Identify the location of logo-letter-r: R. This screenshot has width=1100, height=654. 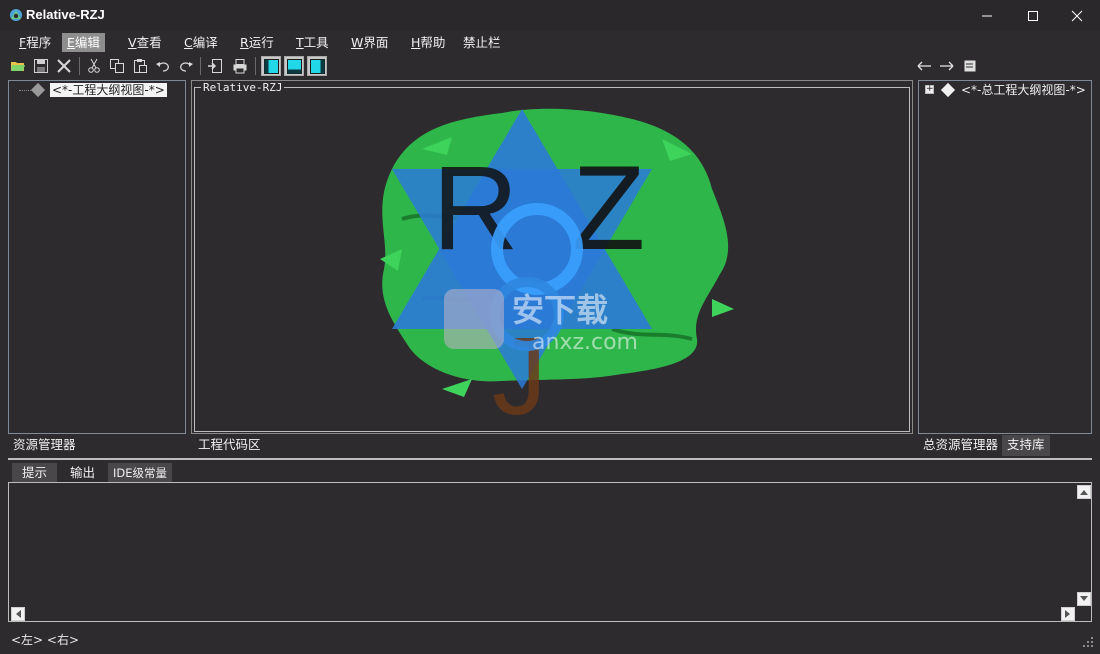
(475, 208).